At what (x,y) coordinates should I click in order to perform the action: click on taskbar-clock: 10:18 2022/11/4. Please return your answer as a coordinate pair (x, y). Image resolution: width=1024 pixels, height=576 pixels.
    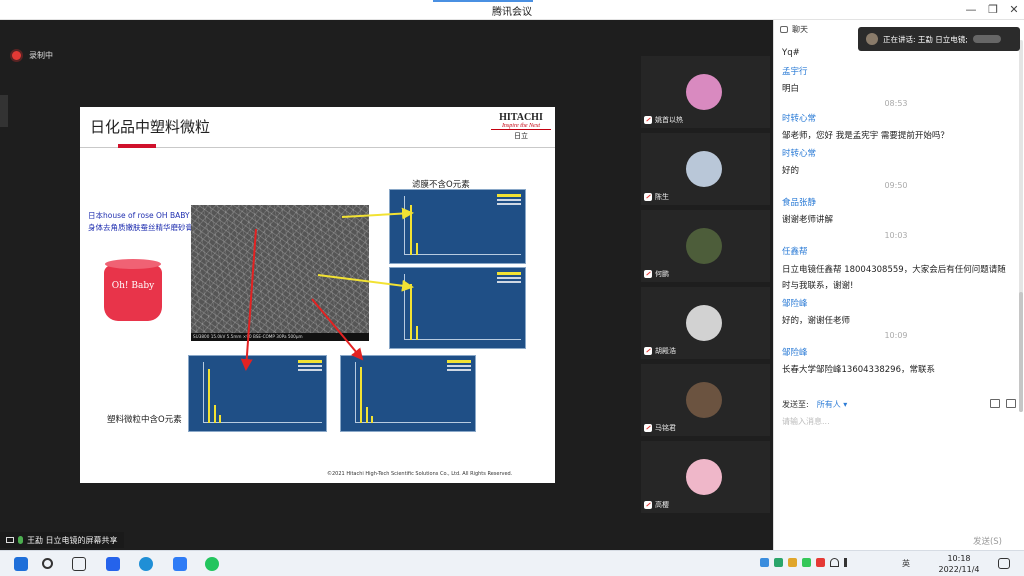
    Looking at the image, I should click on (959, 564).